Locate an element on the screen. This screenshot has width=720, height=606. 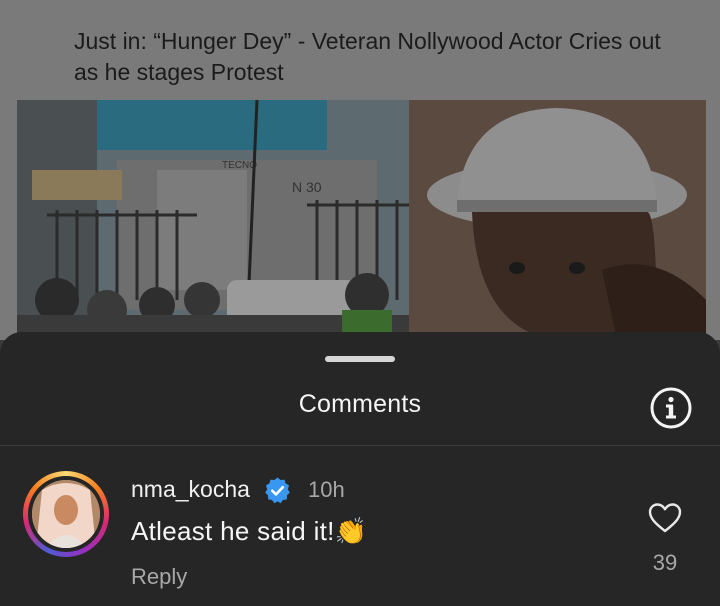
sheet-title: Comments is located at coordinates (360, 404).